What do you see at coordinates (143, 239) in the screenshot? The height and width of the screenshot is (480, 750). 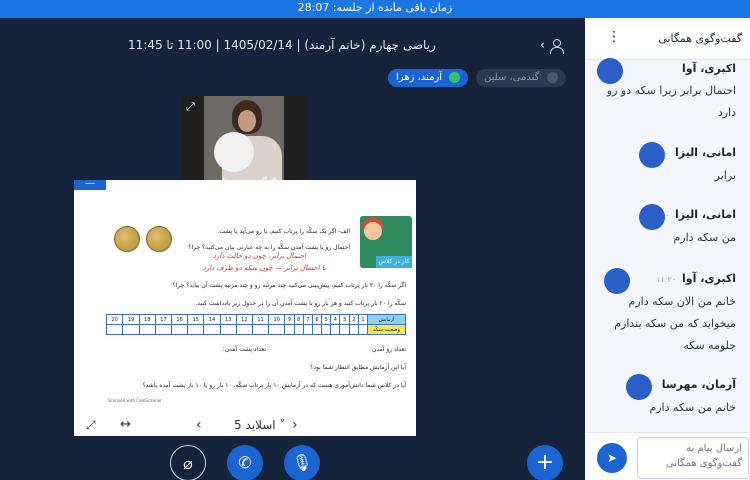 I see `coin-images` at bounding box center [143, 239].